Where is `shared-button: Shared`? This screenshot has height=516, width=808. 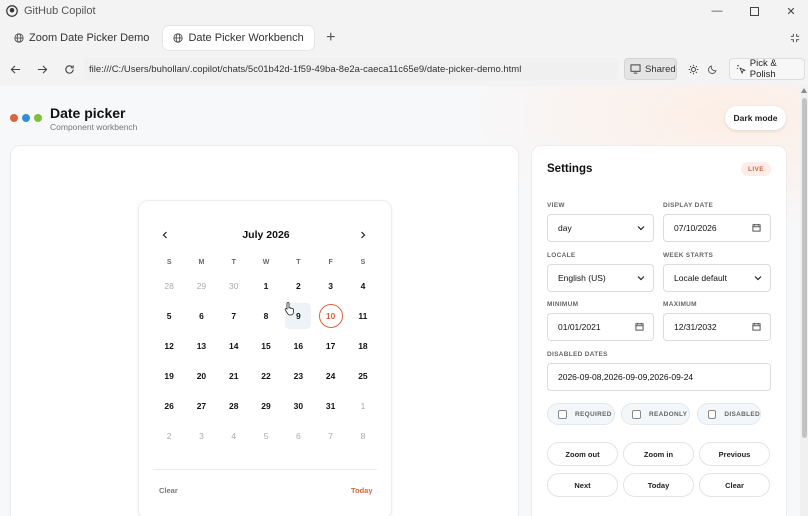
shared-button: Shared is located at coordinates (650, 69).